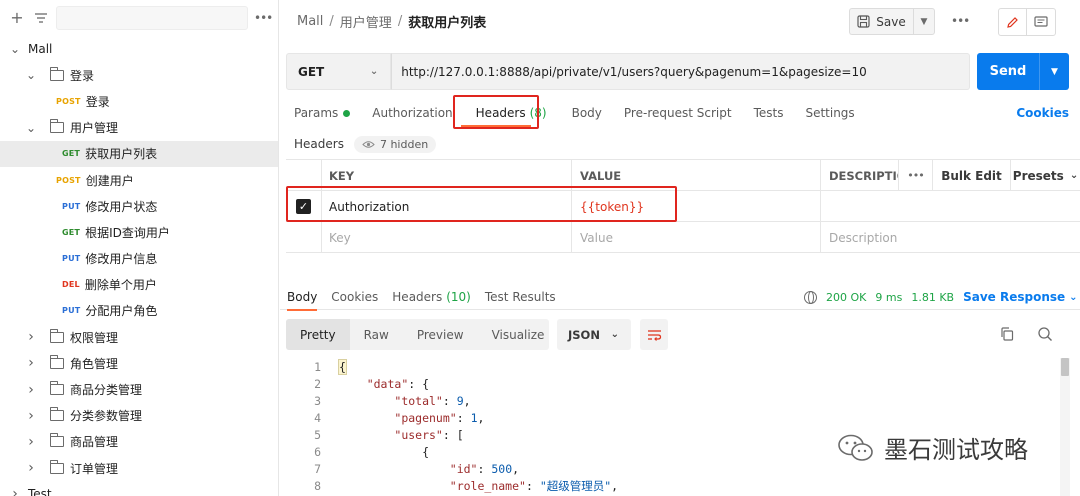 The height and width of the screenshot is (496, 1080). What do you see at coordinates (769, 113) in the screenshot?
I see `tab-tests: Tests` at bounding box center [769, 113].